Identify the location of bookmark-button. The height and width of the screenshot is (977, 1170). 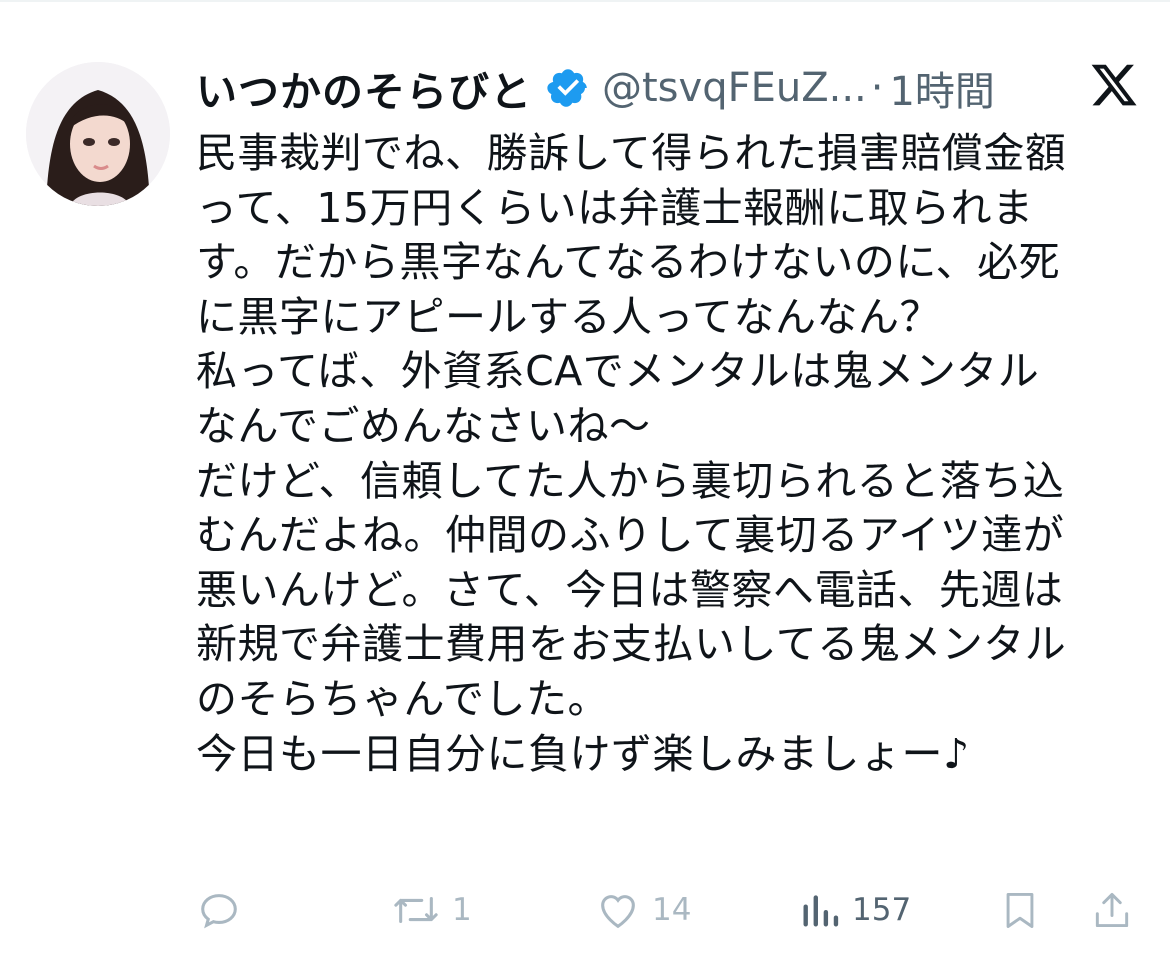
(1020, 910).